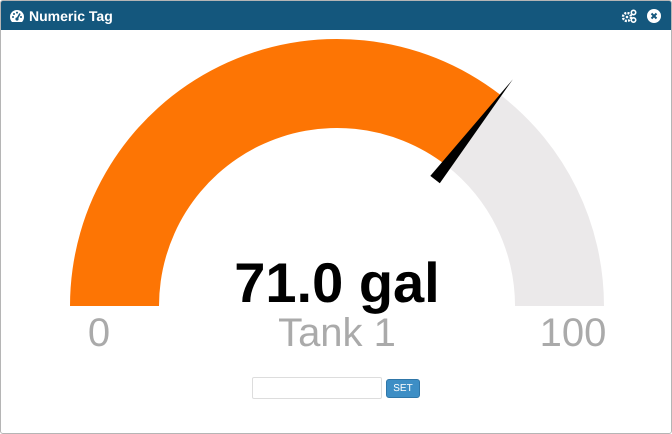  I want to click on settings-icon, so click(629, 15).